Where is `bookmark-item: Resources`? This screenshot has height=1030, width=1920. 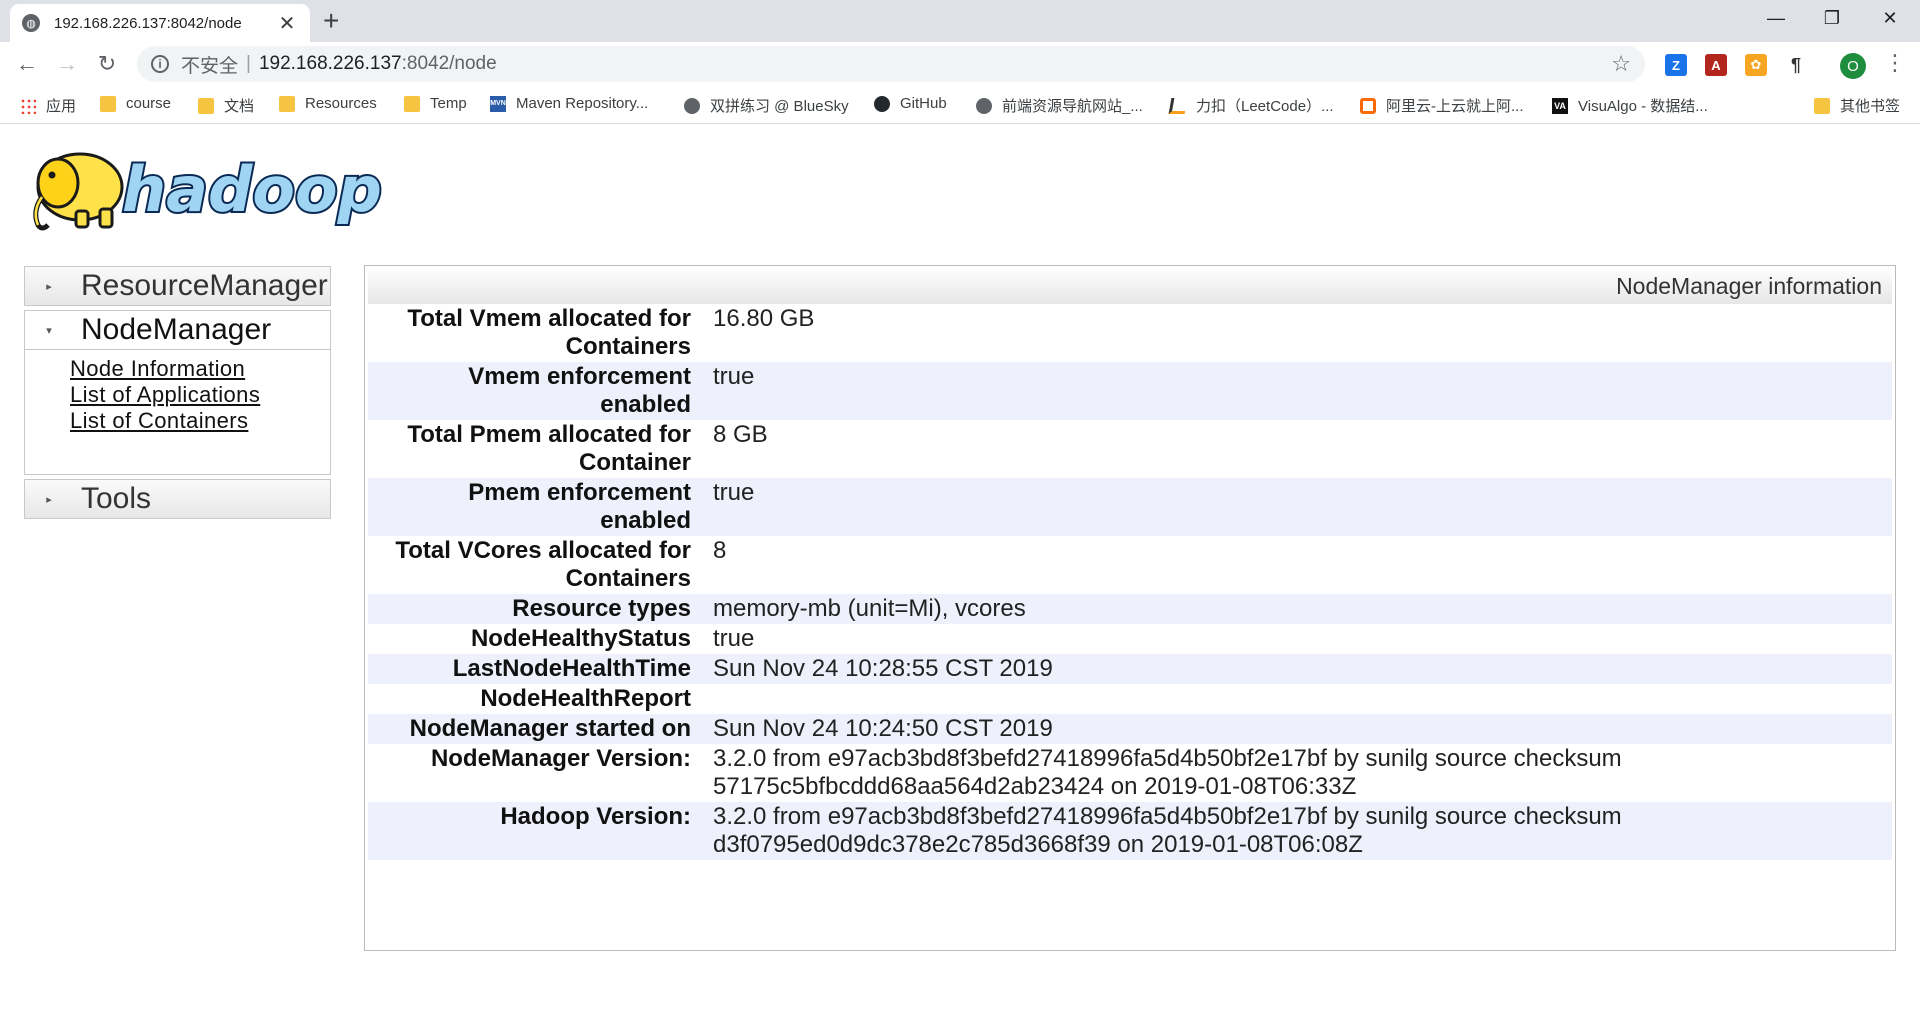
bookmark-item: Resources is located at coordinates (328, 103).